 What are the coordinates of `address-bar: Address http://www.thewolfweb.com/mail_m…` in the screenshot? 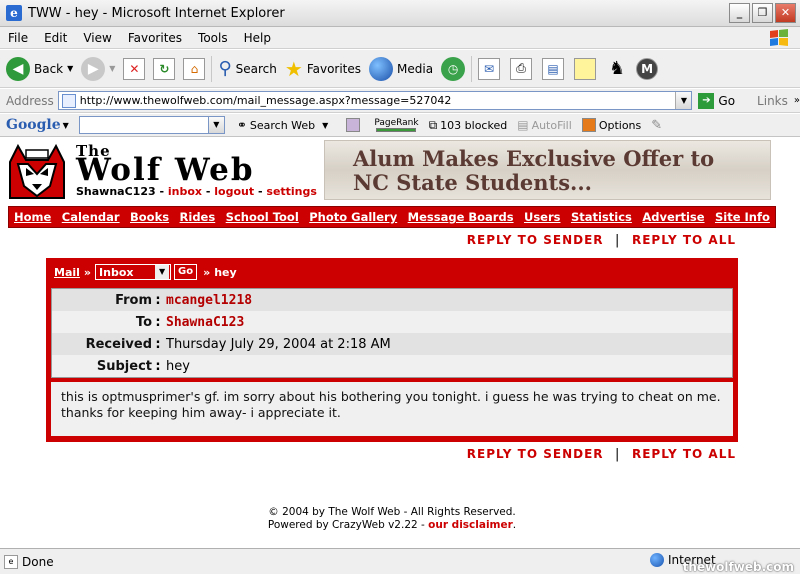 It's located at (400, 101).